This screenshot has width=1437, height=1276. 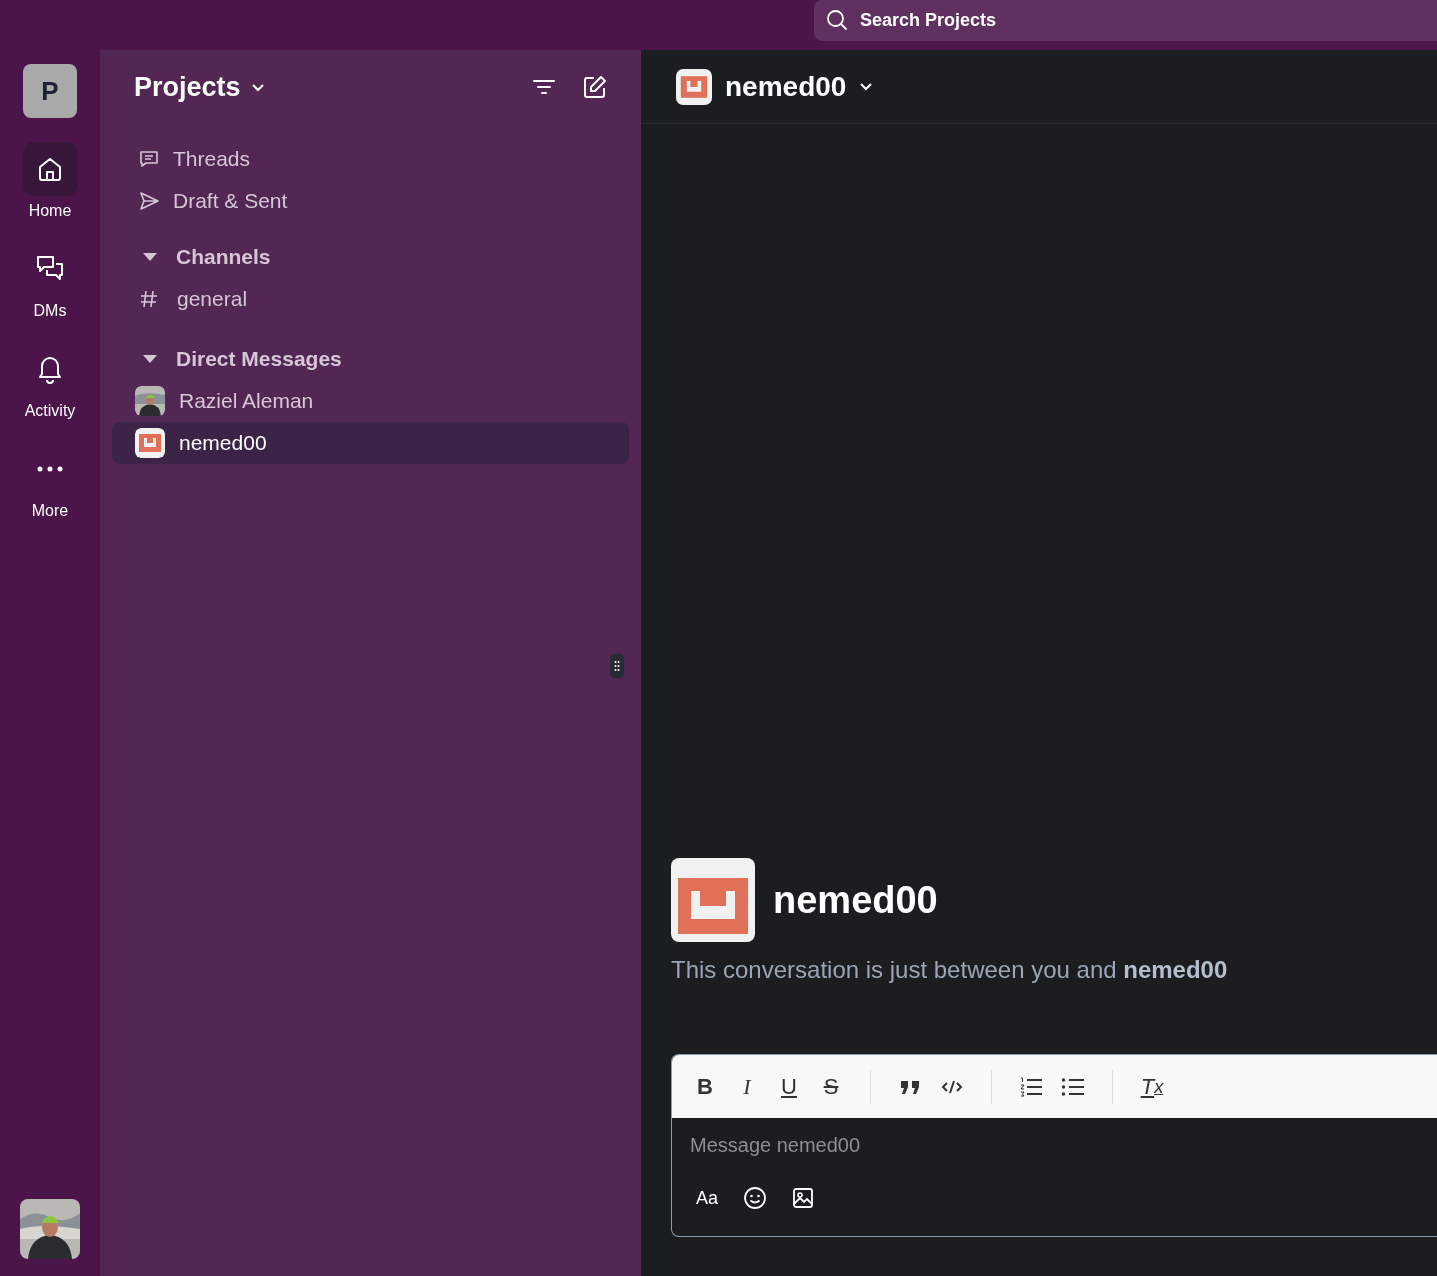 I want to click on numbered-list-icon, so click(x=1031, y=1086).